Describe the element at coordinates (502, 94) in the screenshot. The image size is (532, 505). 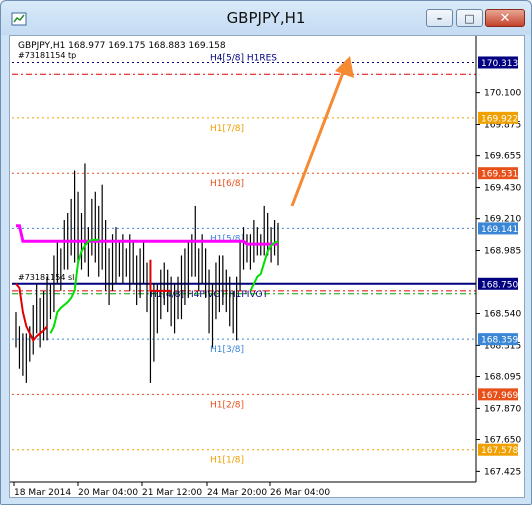
I see `y-tick-label: 170.100` at that location.